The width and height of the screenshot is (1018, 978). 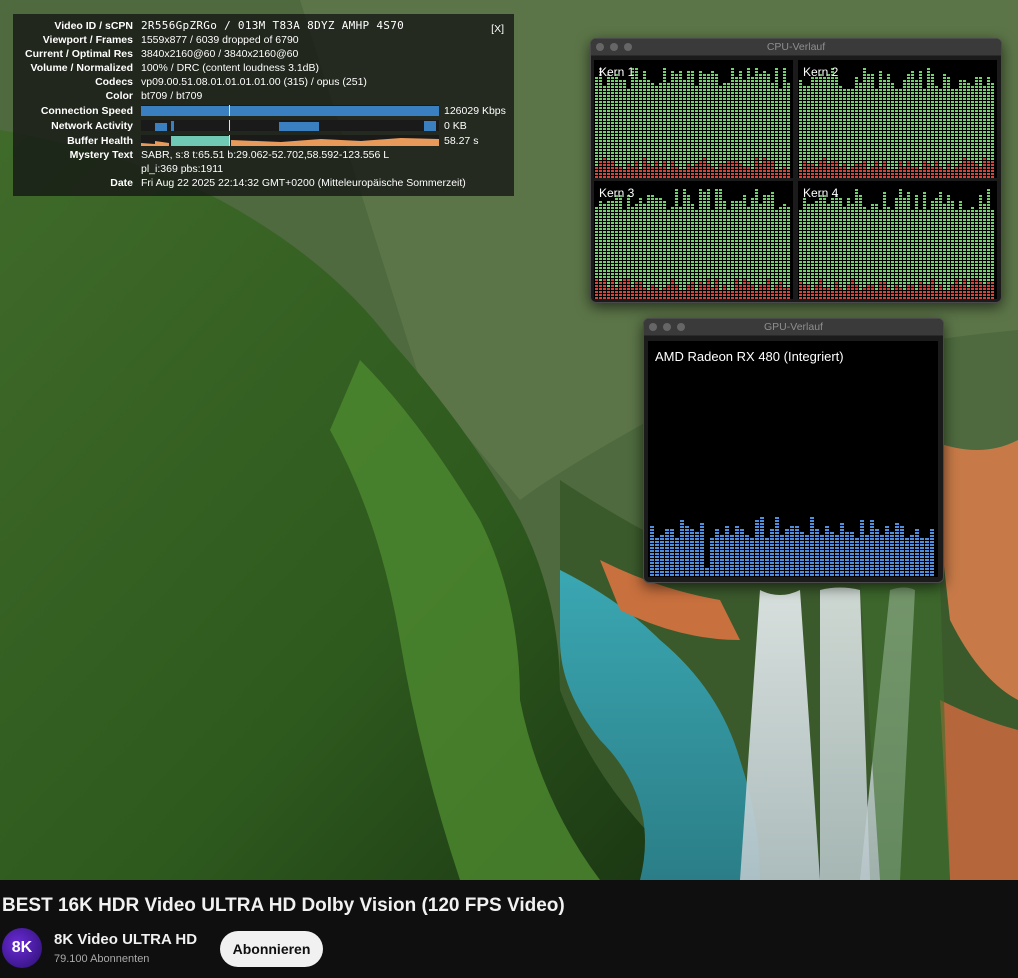 I want to click on cpu-history-window: CPU-Verlauf Kern 1 Kern 2 Kern 3 Kern 4, so click(x=796, y=170).